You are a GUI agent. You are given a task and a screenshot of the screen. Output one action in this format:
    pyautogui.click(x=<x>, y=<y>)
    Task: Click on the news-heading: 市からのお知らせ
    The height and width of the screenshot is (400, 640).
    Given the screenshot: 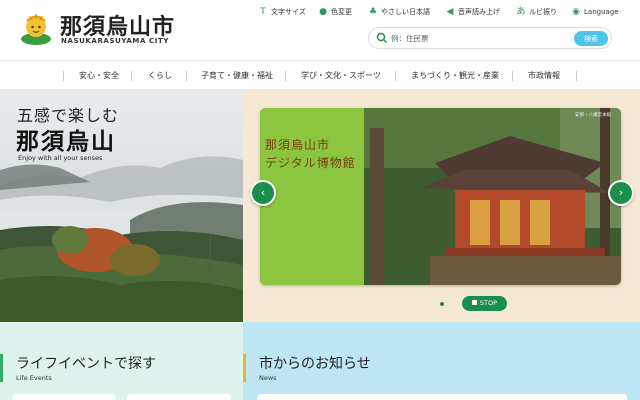 What is the action you would take?
    pyautogui.click(x=315, y=364)
    